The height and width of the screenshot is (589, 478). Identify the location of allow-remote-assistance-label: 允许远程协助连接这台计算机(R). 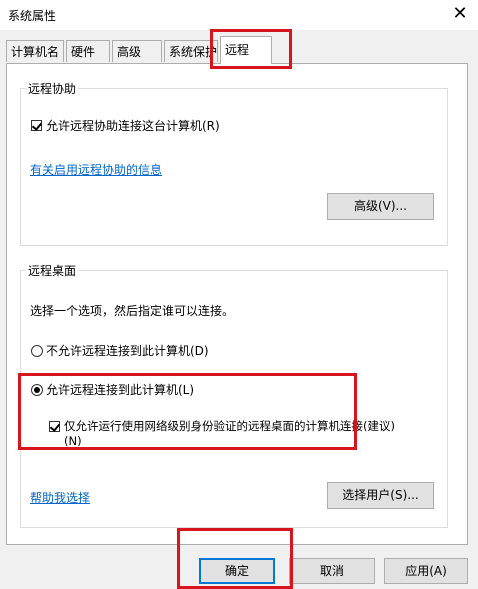
(133, 125).